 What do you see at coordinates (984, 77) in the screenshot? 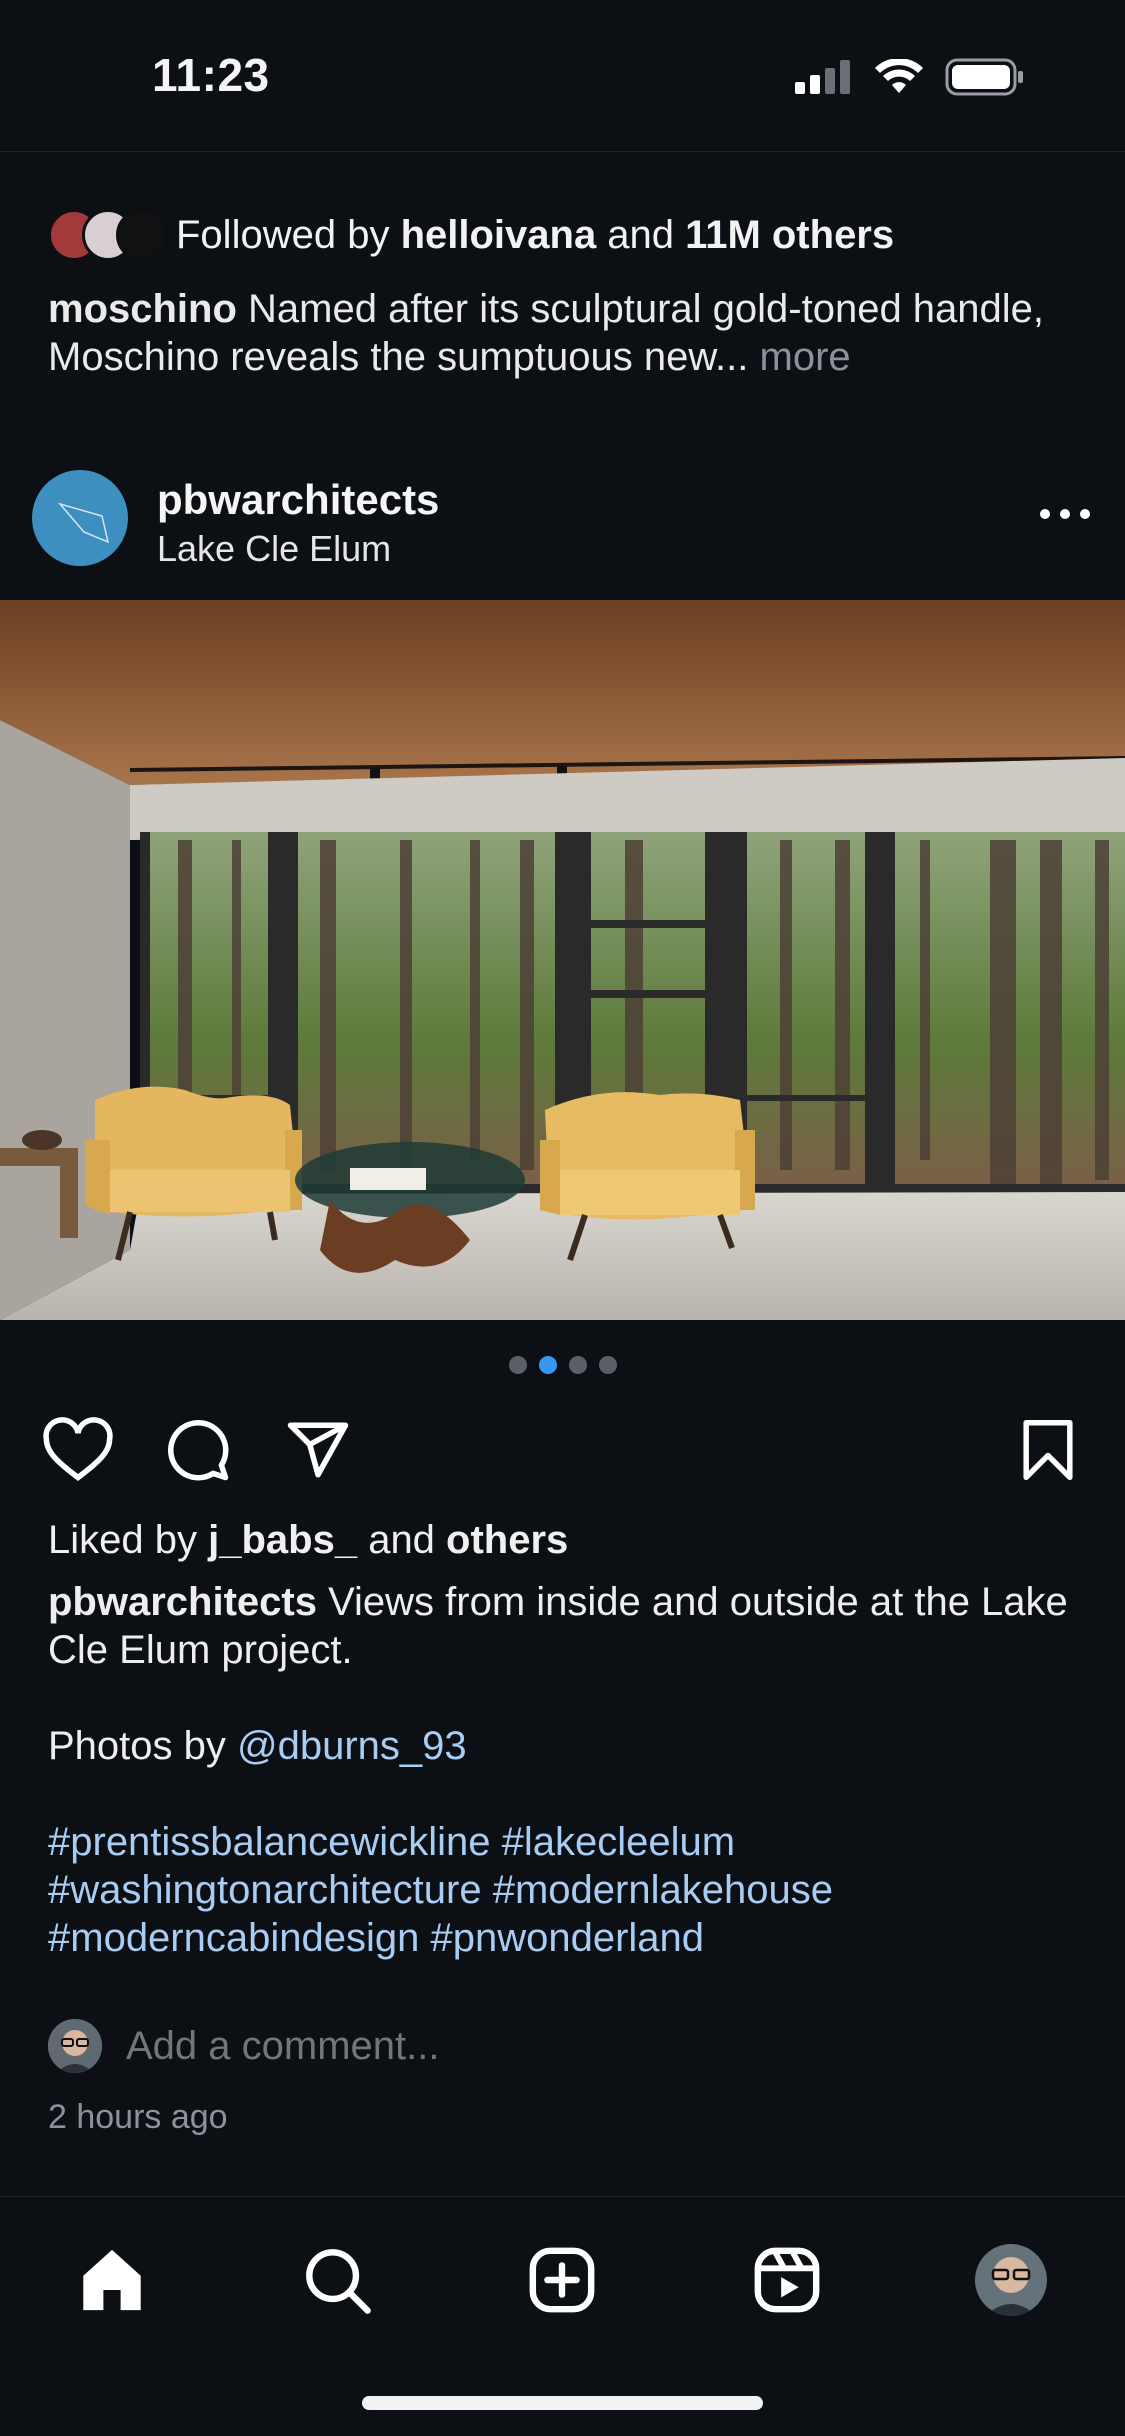
I see `battery-icon` at bounding box center [984, 77].